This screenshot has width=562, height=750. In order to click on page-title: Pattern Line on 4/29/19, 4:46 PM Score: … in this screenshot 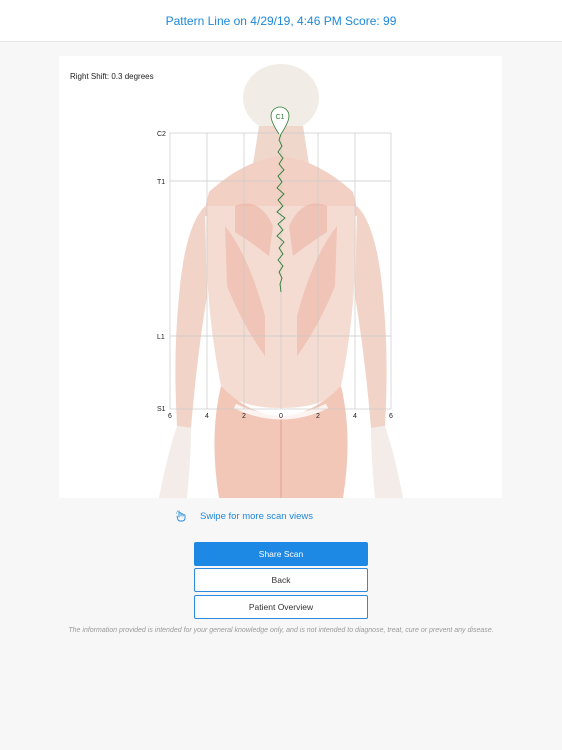, I will do `click(281, 20)`.